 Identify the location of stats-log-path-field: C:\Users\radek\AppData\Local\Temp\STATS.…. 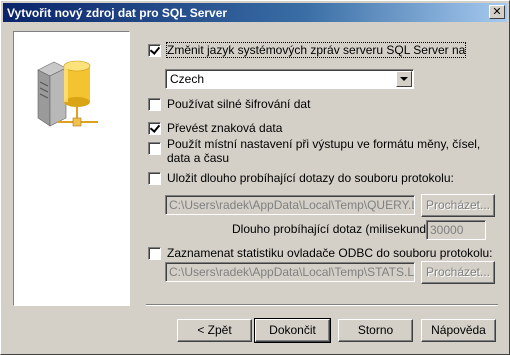
(290, 272).